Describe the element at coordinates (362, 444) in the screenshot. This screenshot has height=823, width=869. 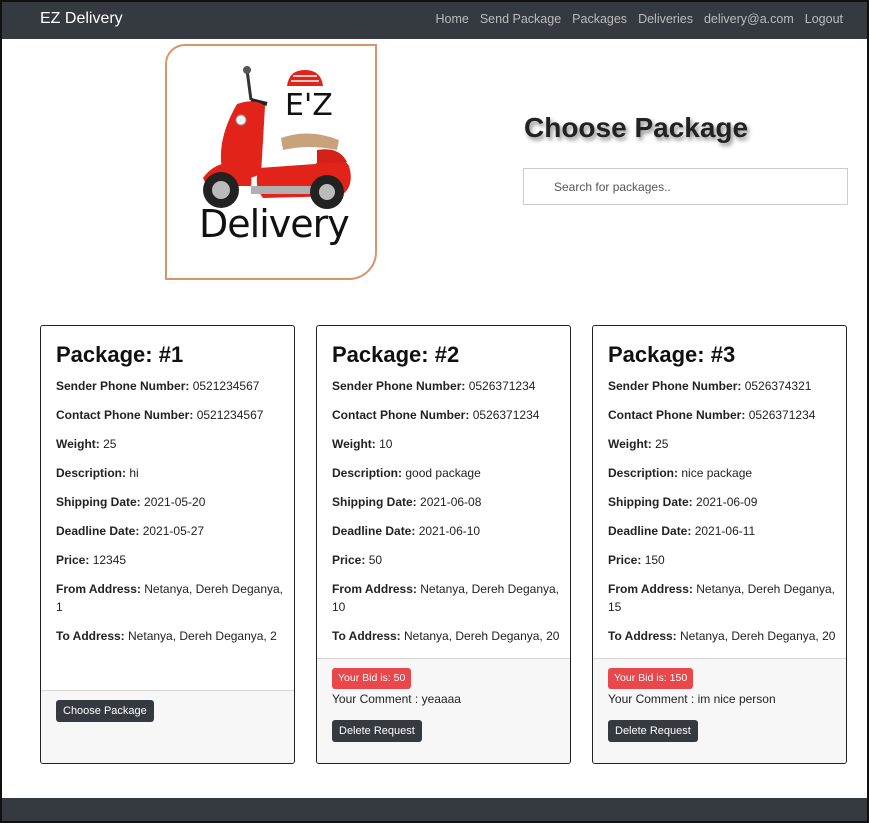
I see `field-weight: Weight: 10` at that location.